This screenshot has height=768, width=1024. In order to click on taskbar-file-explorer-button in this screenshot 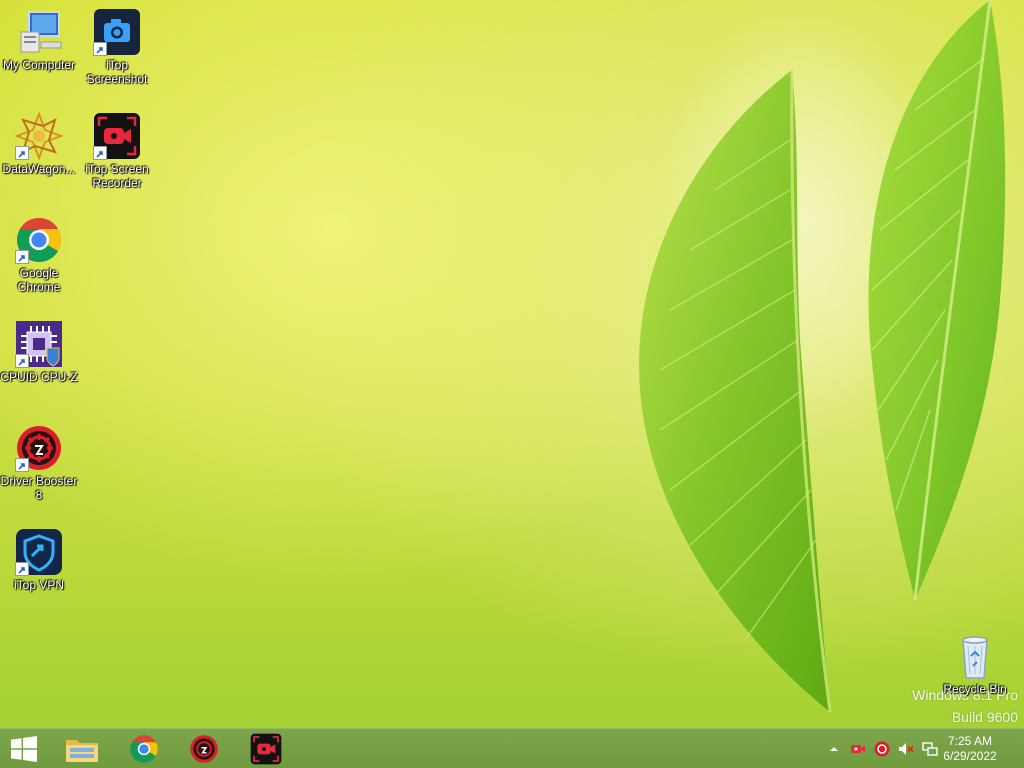, I will do `click(82, 748)`.